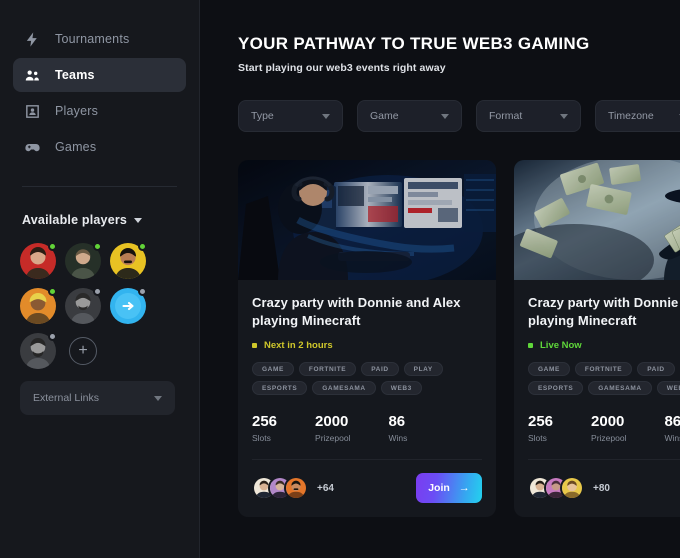 The width and height of the screenshot is (680, 558). I want to click on filter-timezone: Timezone, so click(637, 116).